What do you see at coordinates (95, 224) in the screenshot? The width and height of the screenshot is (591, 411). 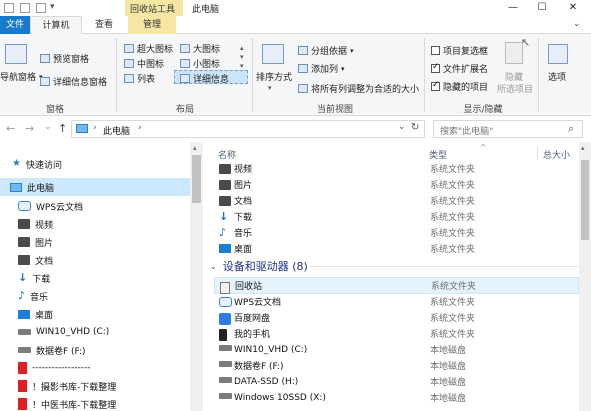 I see `nav-item: 视频` at bounding box center [95, 224].